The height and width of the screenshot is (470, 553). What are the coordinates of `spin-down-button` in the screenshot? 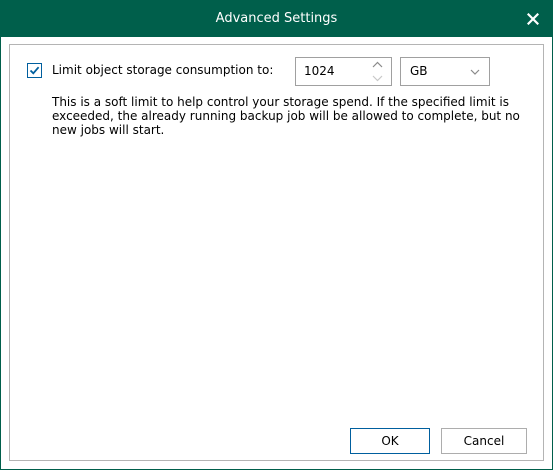 It's located at (377, 78).